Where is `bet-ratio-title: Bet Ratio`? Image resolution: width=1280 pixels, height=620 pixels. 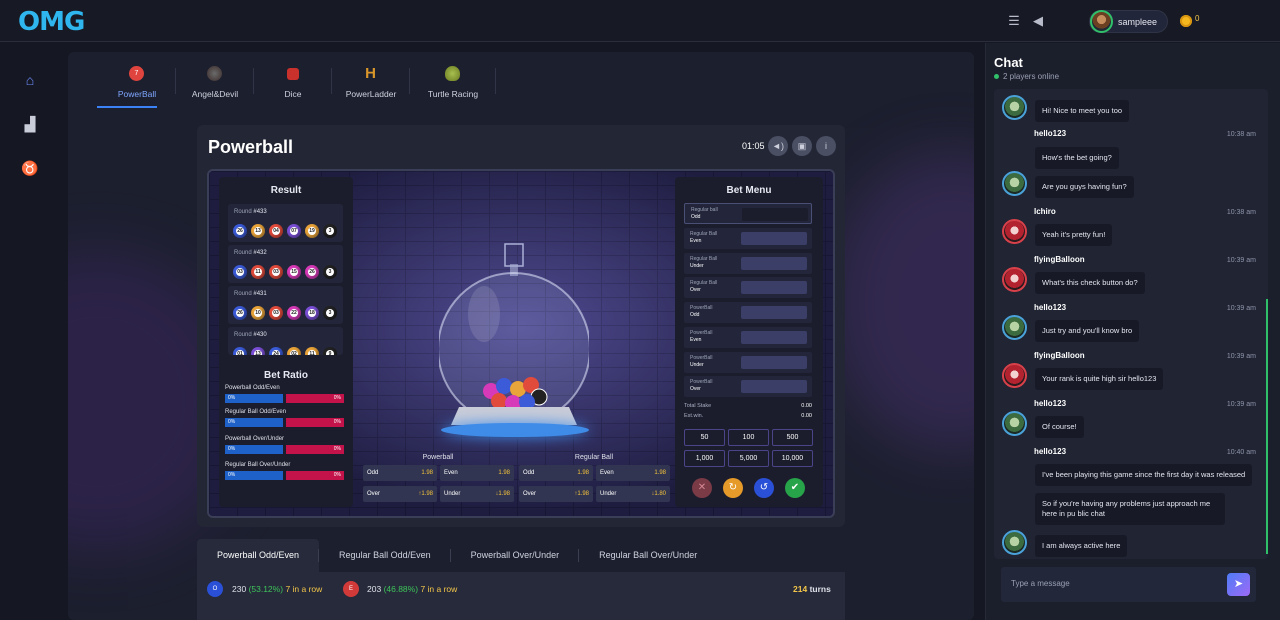
bet-ratio-title: Bet Ratio is located at coordinates (286, 375).